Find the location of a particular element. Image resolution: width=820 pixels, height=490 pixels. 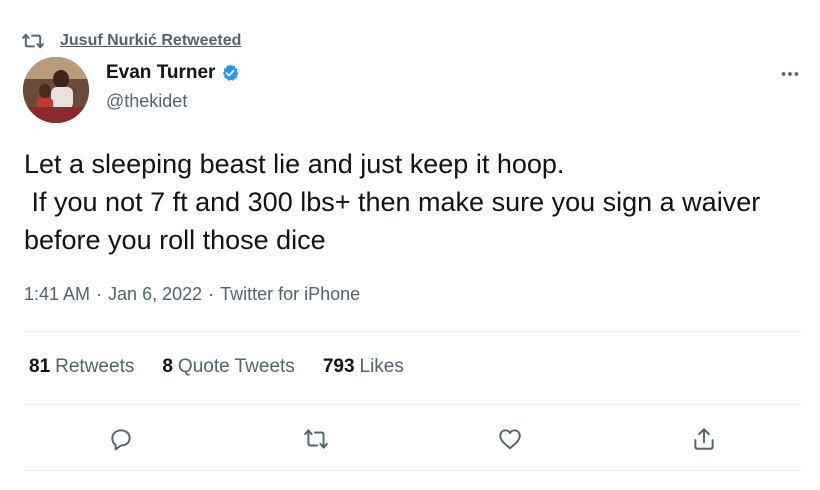

retweets-stat: 81 Retweets is located at coordinates (81, 367).